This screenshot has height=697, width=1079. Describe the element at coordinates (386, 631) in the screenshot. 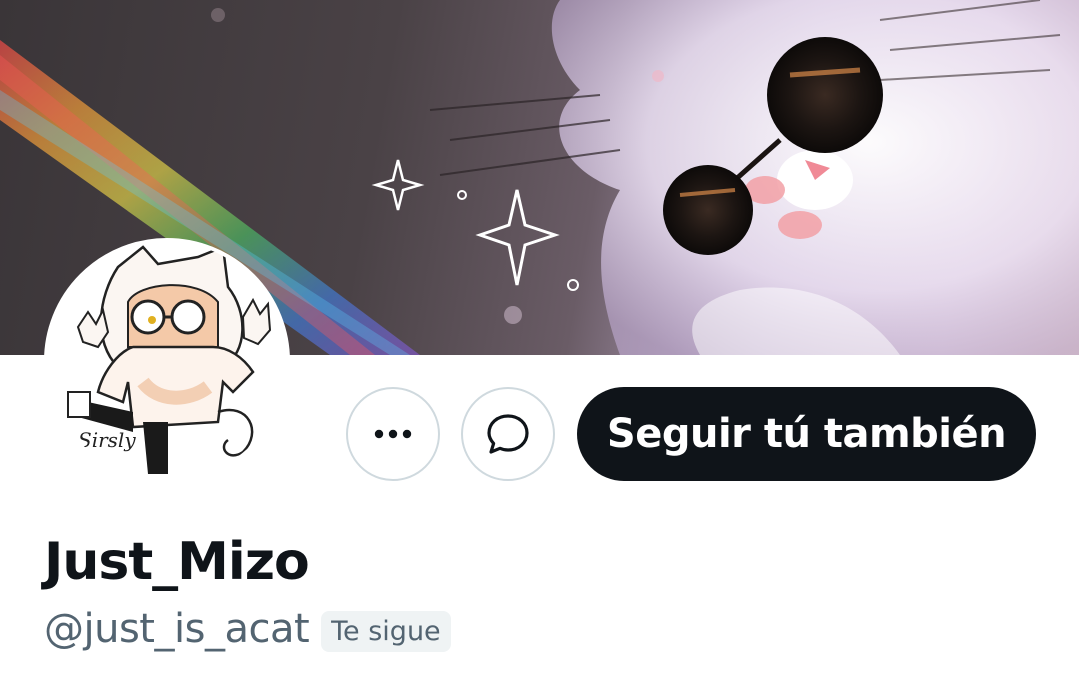

I see `follows-you-badge: Te sigue` at that location.